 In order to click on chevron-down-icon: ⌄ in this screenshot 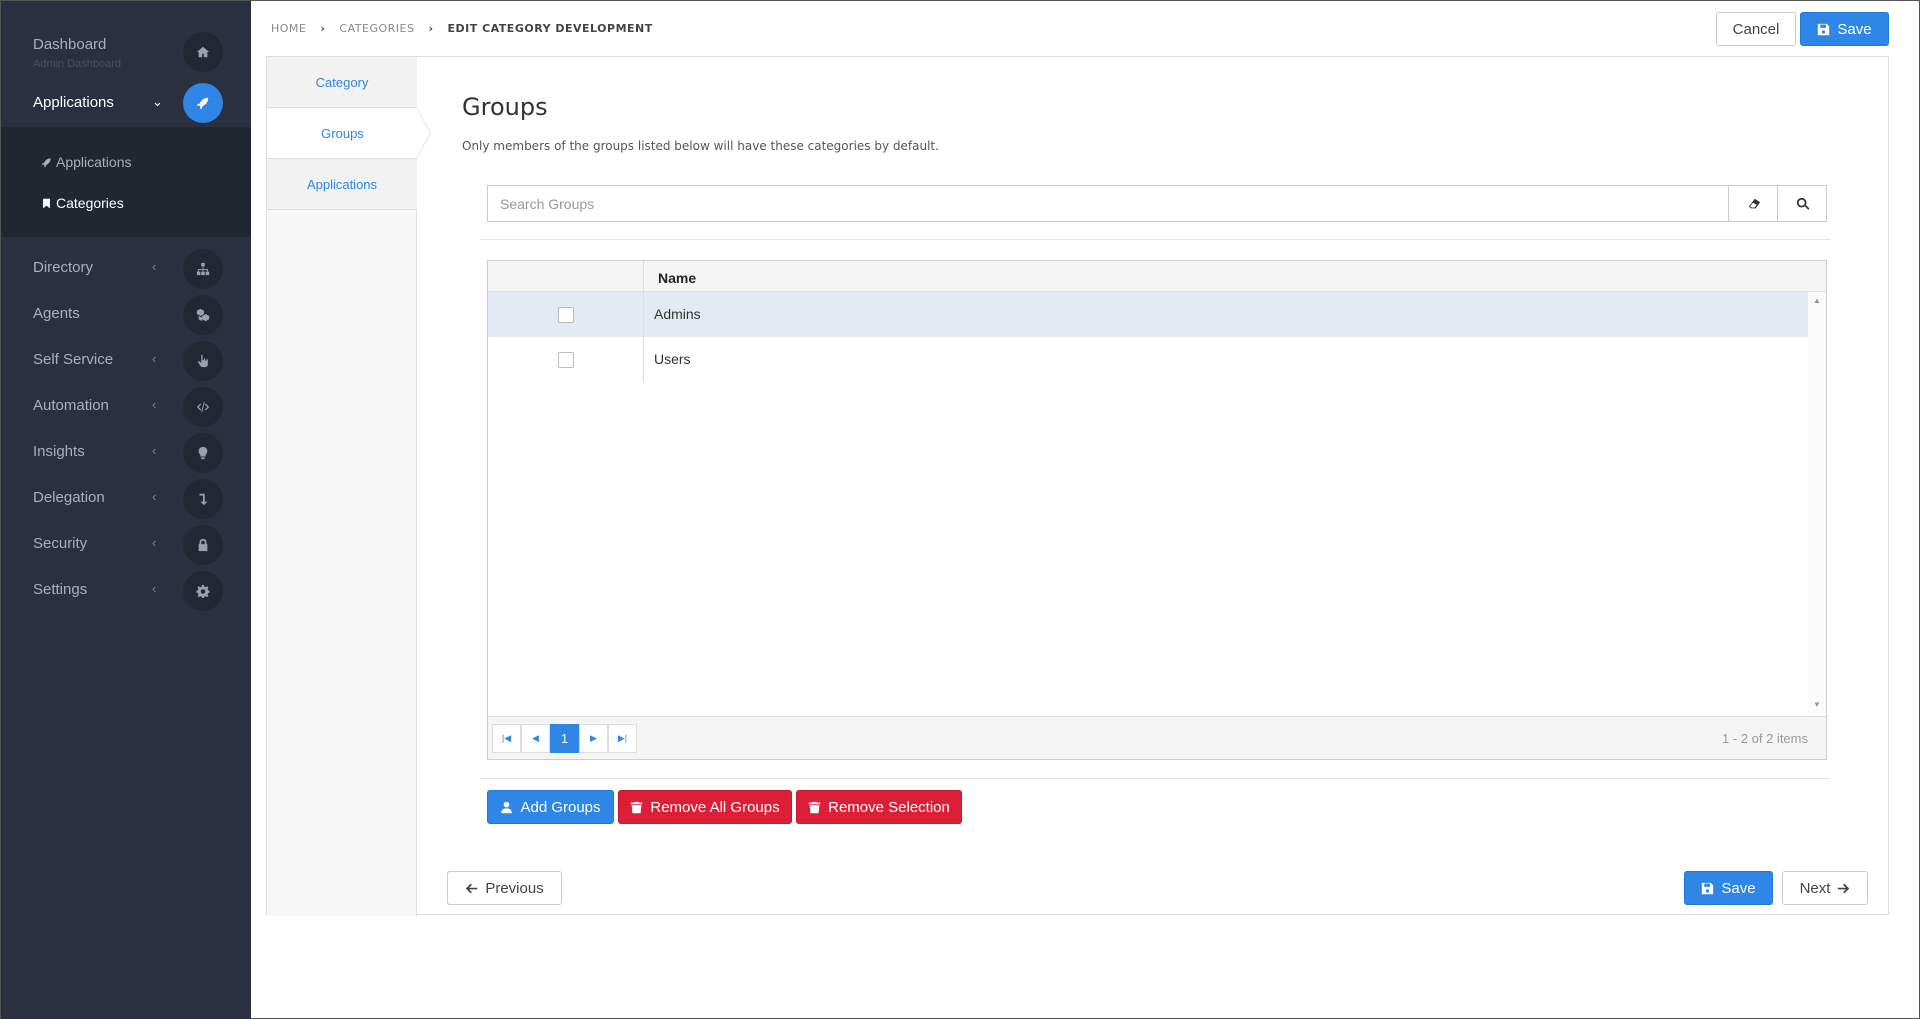, I will do `click(157, 101)`.